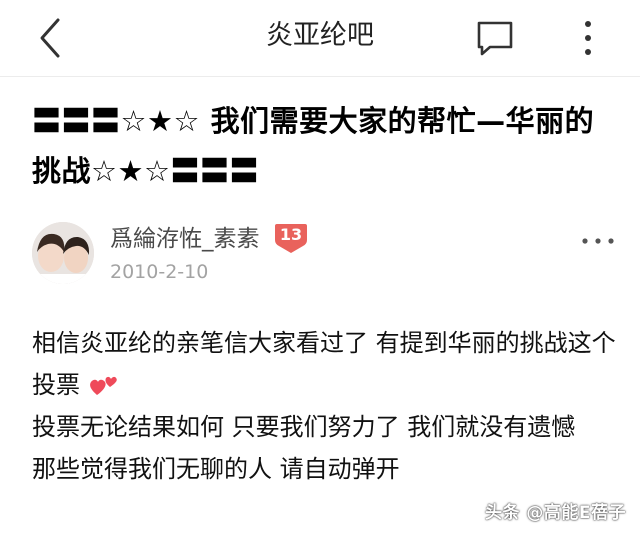 Image resolution: width=640 pixels, height=539 pixels. Describe the element at coordinates (103, 385) in the screenshot. I see `hearts-emoji-icon` at that location.